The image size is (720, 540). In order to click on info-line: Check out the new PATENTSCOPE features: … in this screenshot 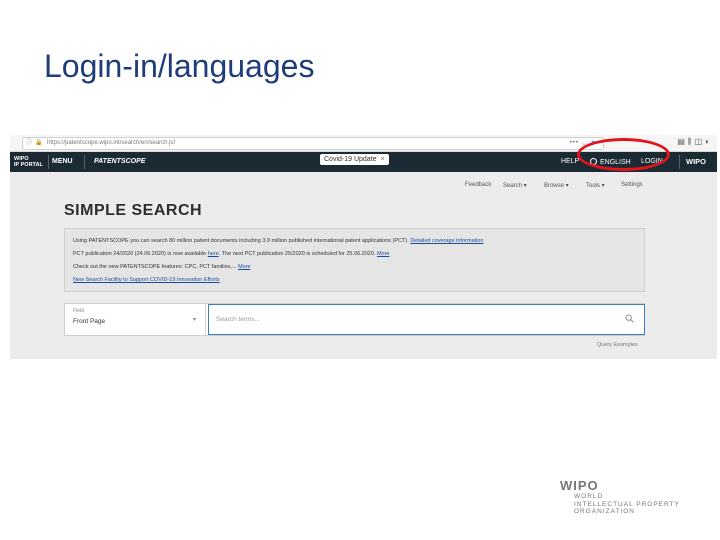, I will do `click(162, 267)`.